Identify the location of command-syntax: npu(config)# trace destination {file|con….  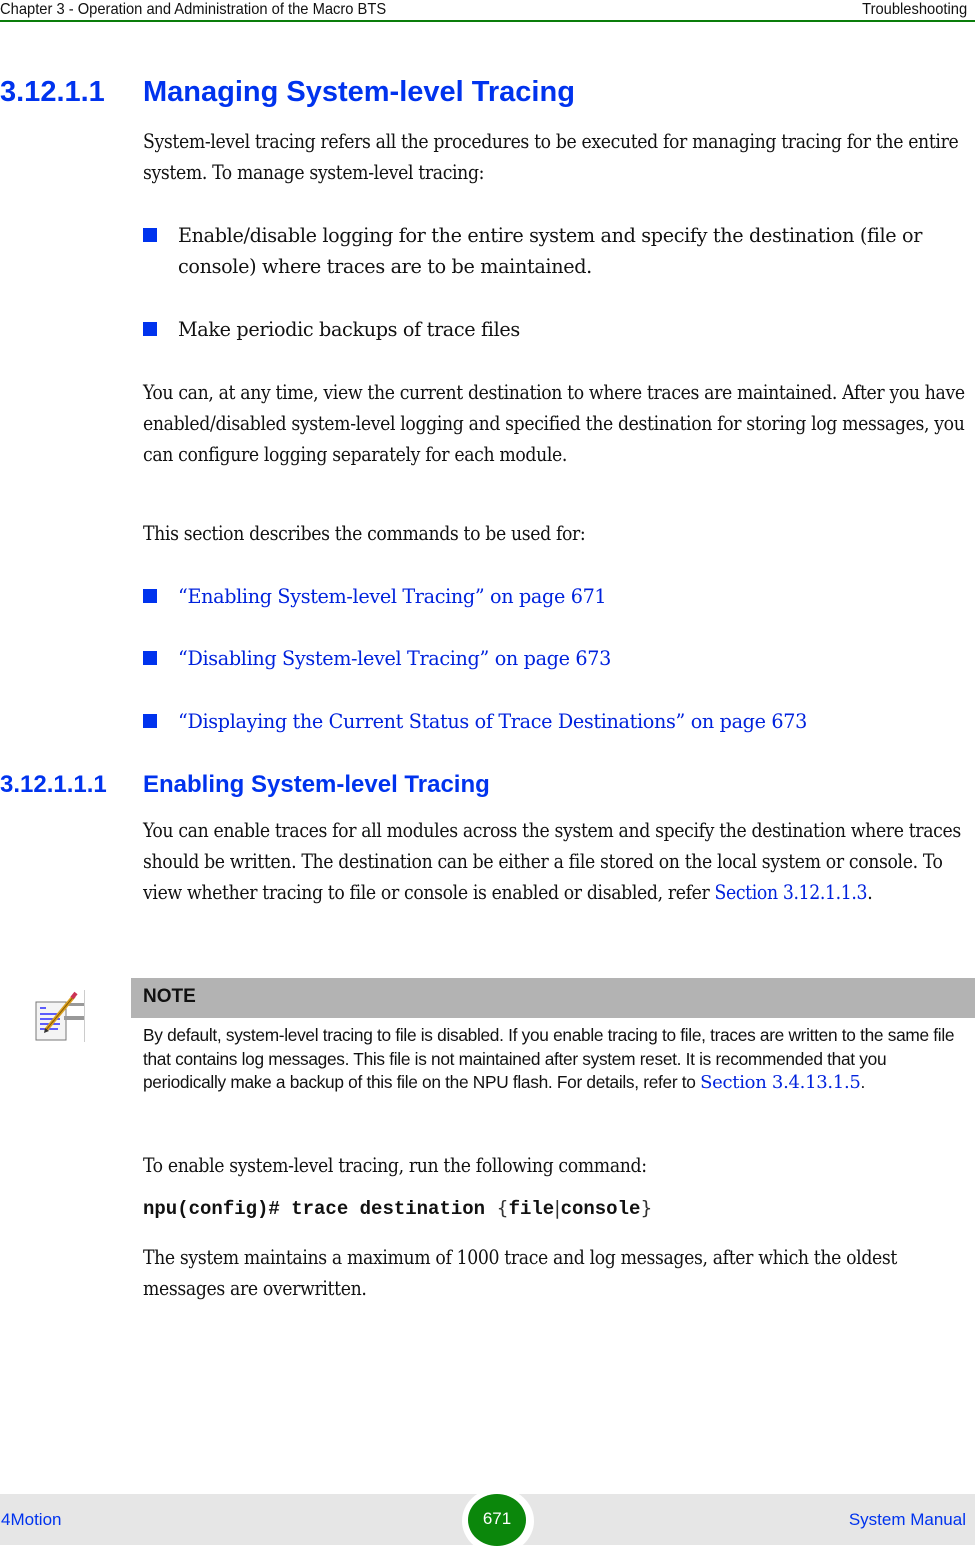
(398, 1208).